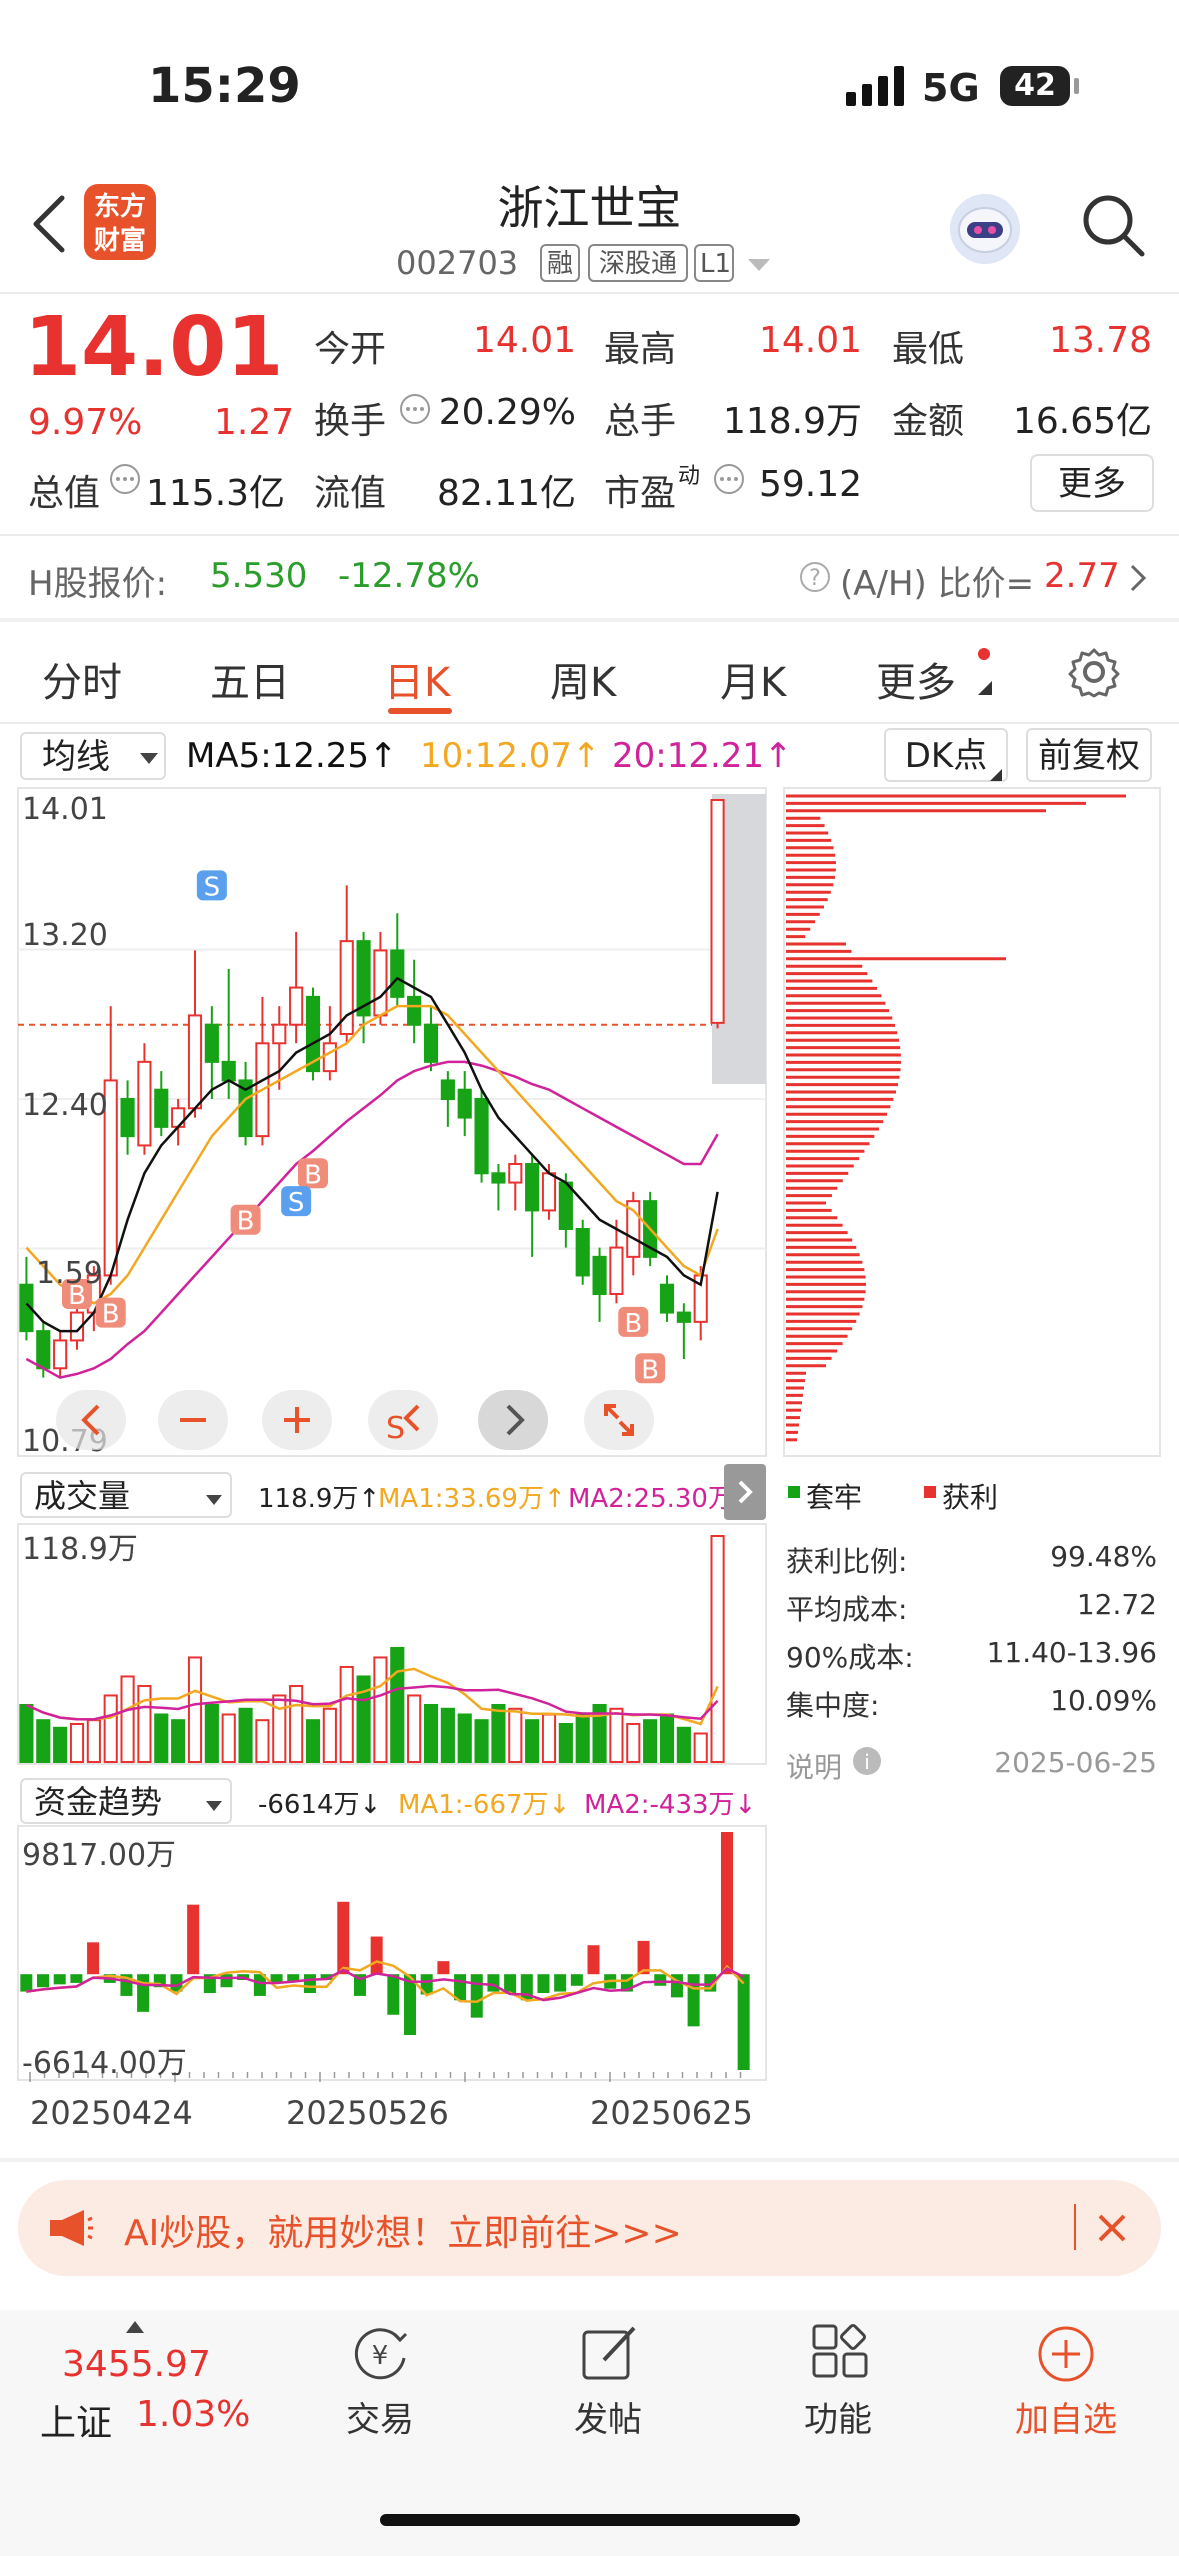  What do you see at coordinates (154, 347) in the screenshot?
I see `last-price: 14.01` at bounding box center [154, 347].